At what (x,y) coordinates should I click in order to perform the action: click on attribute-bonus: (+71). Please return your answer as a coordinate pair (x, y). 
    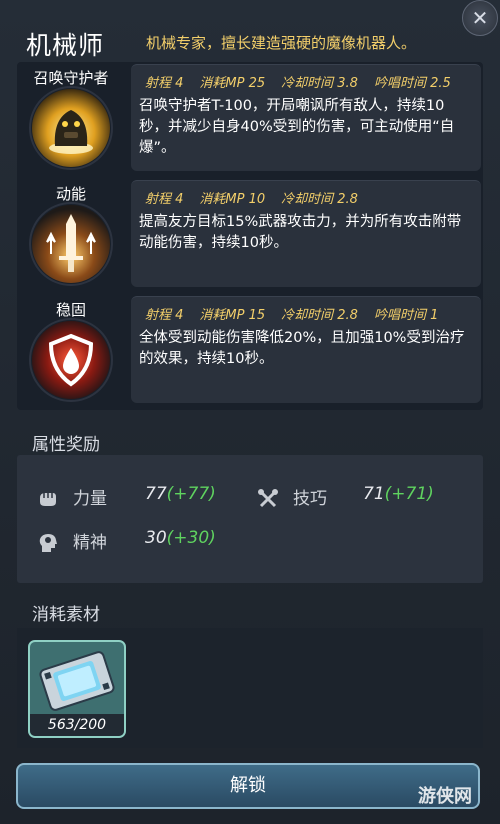
    Looking at the image, I should click on (409, 494).